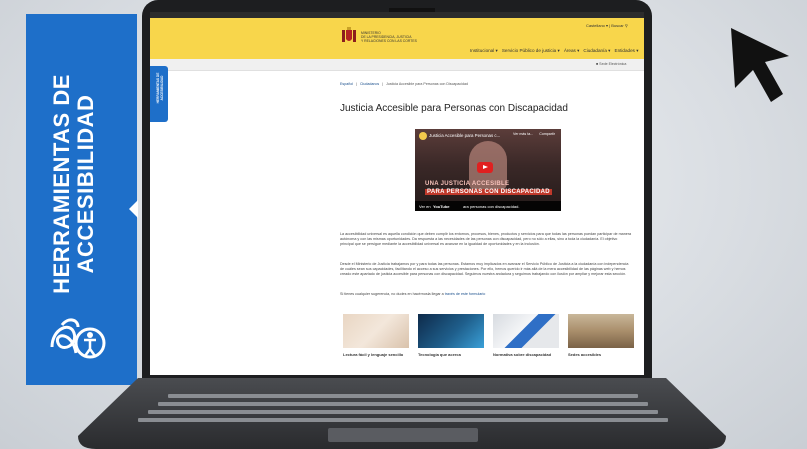 This screenshot has height=449, width=807. What do you see at coordinates (627, 51) in the screenshot?
I see `nav-entidades: Entidades ▾` at bounding box center [627, 51].